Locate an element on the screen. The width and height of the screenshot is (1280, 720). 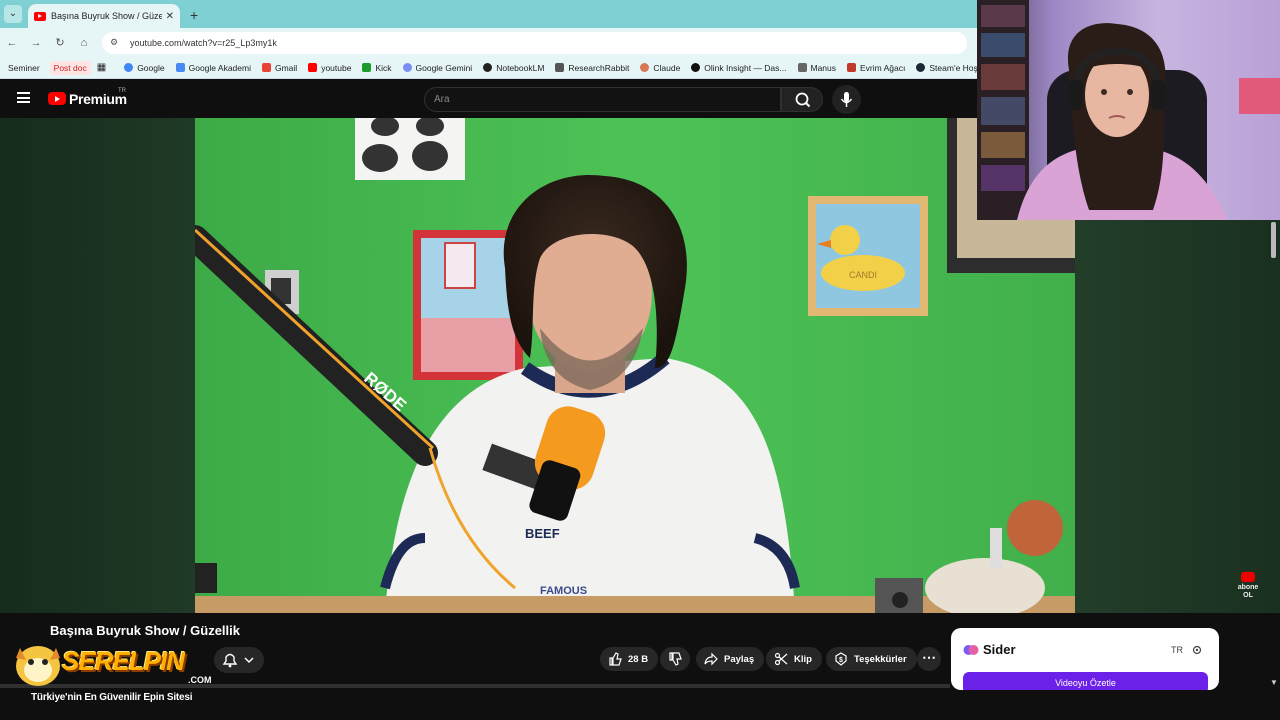
sider-brain-icon is located at coordinates (971, 650).